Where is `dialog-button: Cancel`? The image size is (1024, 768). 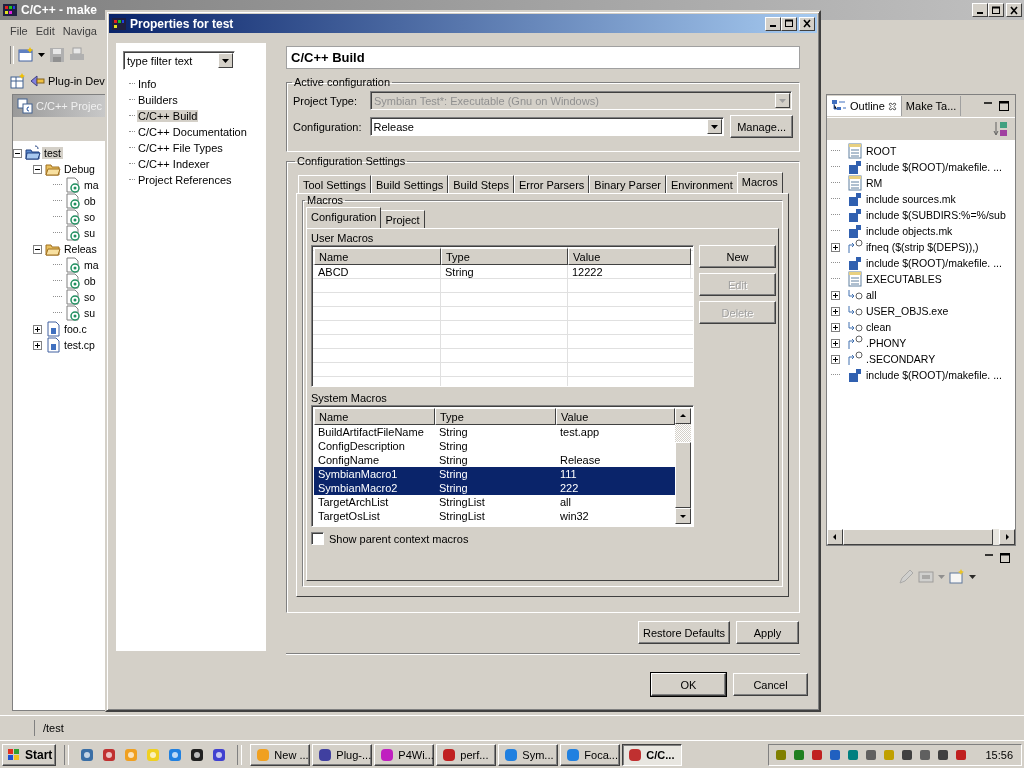
dialog-button: Cancel is located at coordinates (770, 684).